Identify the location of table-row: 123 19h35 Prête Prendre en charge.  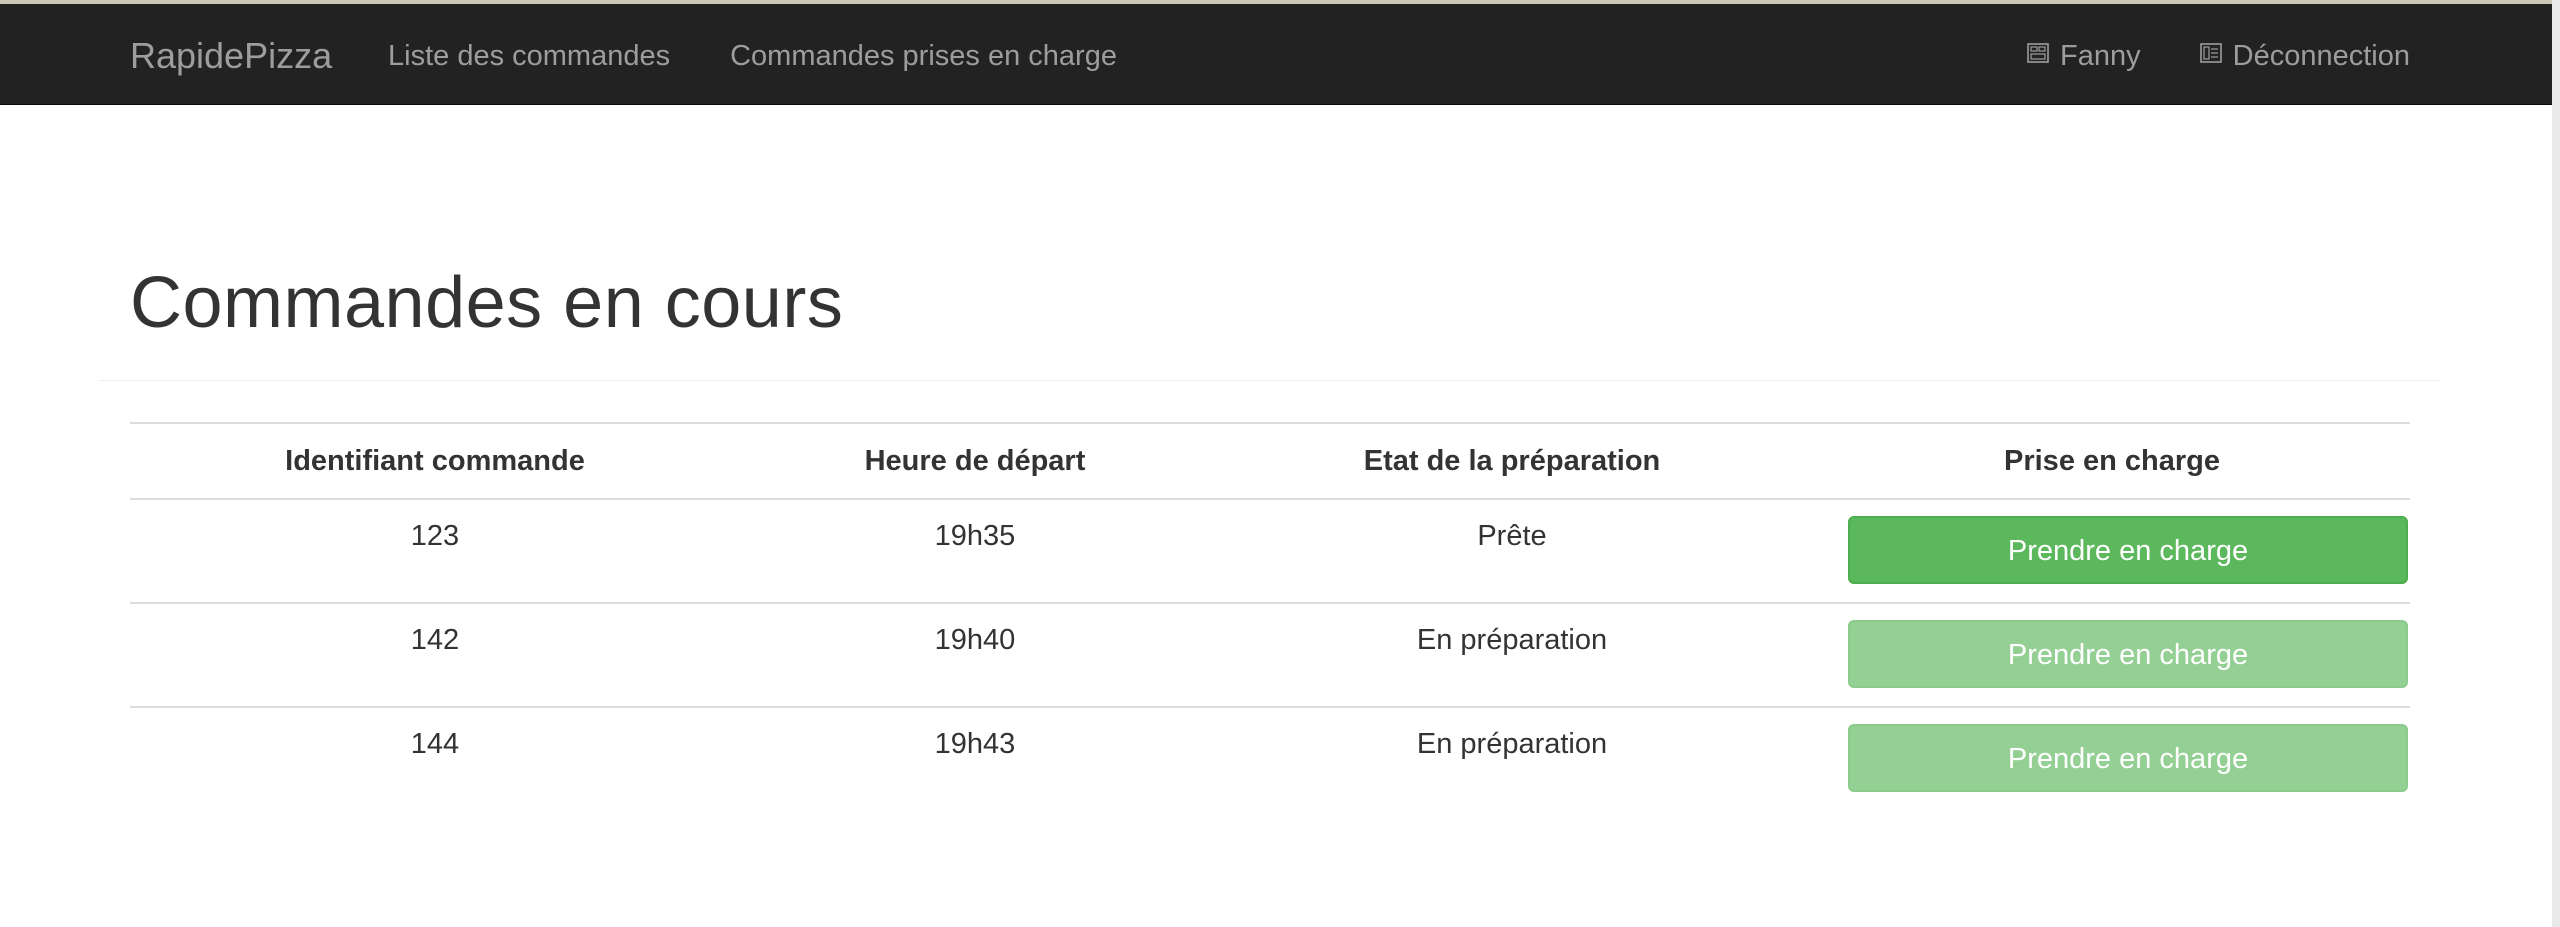
(1270, 551).